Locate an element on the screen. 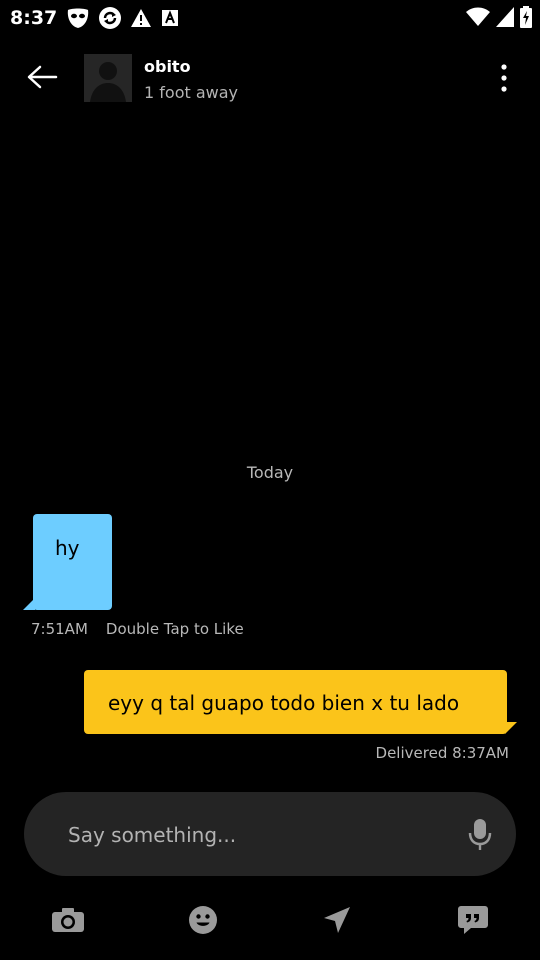  date-divider: Today is located at coordinates (270, 472).